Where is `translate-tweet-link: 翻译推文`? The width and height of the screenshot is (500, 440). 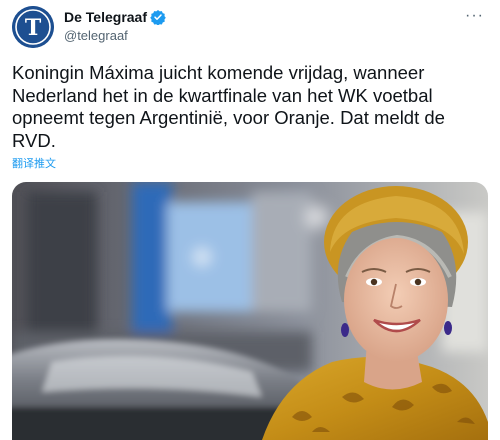 translate-tweet-link: 翻译推文 is located at coordinates (34, 164).